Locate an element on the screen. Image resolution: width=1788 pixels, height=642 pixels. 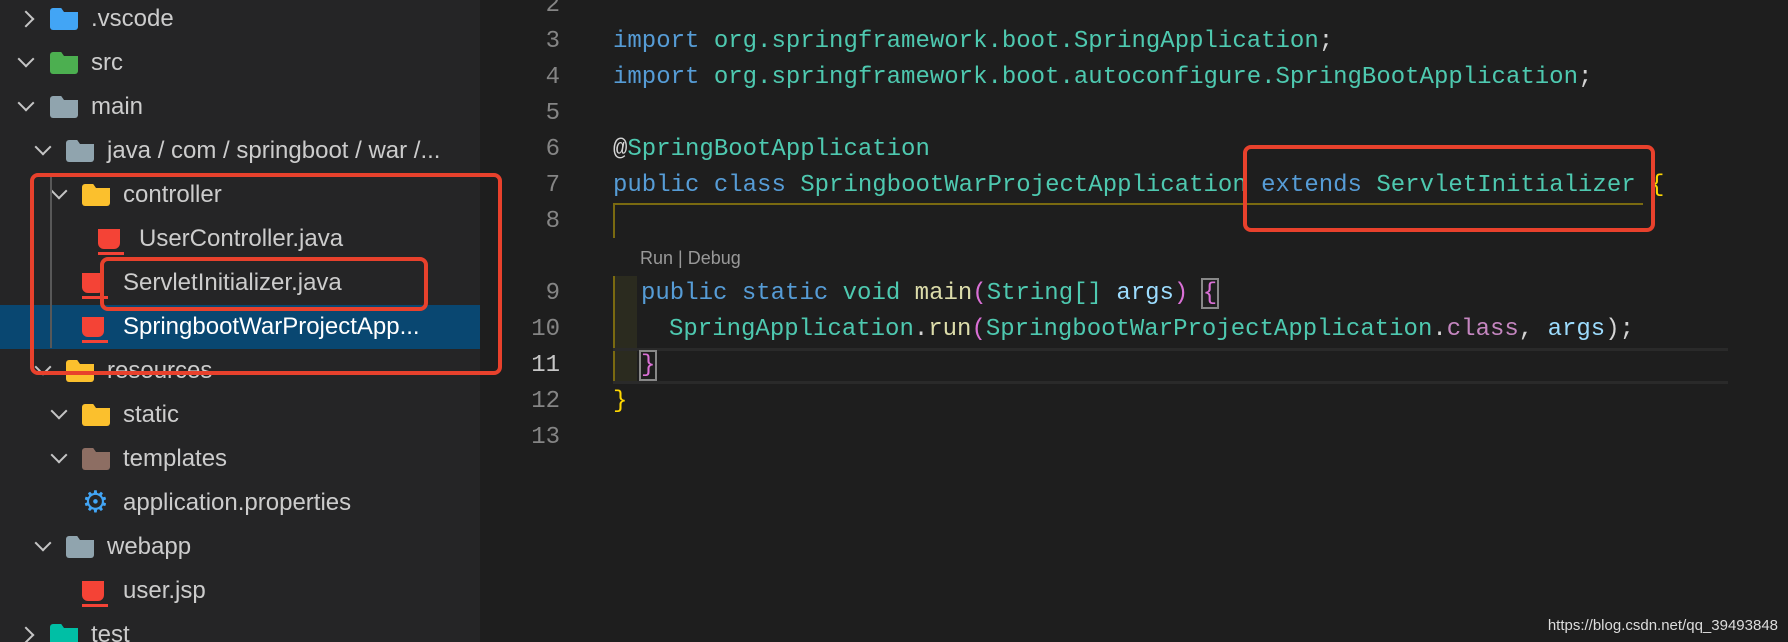
annotation-box-extends is located at coordinates (1449, 188).